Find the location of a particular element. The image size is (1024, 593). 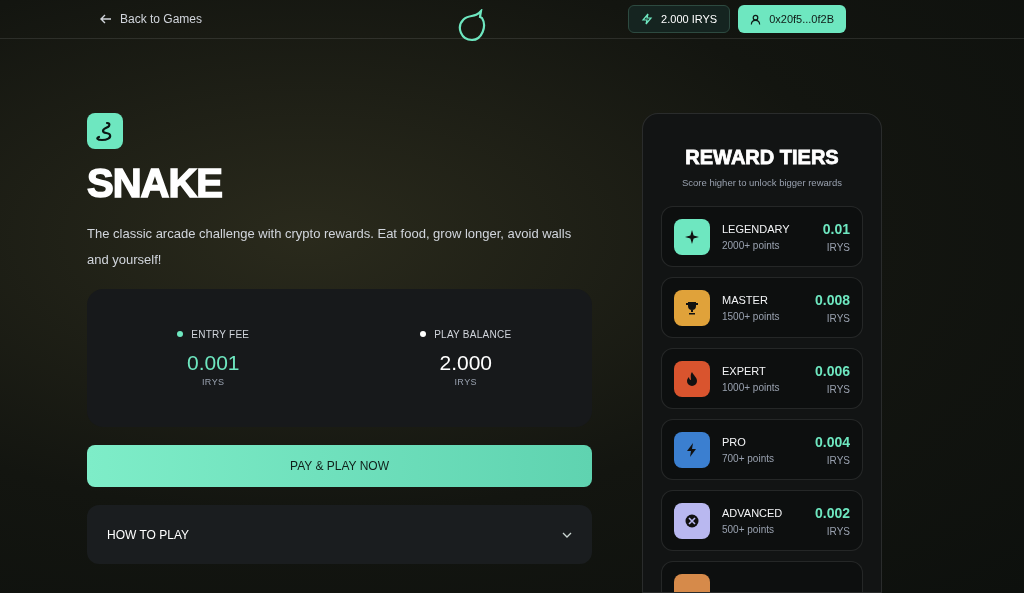

stat-value: 2.000 is located at coordinates (466, 362).